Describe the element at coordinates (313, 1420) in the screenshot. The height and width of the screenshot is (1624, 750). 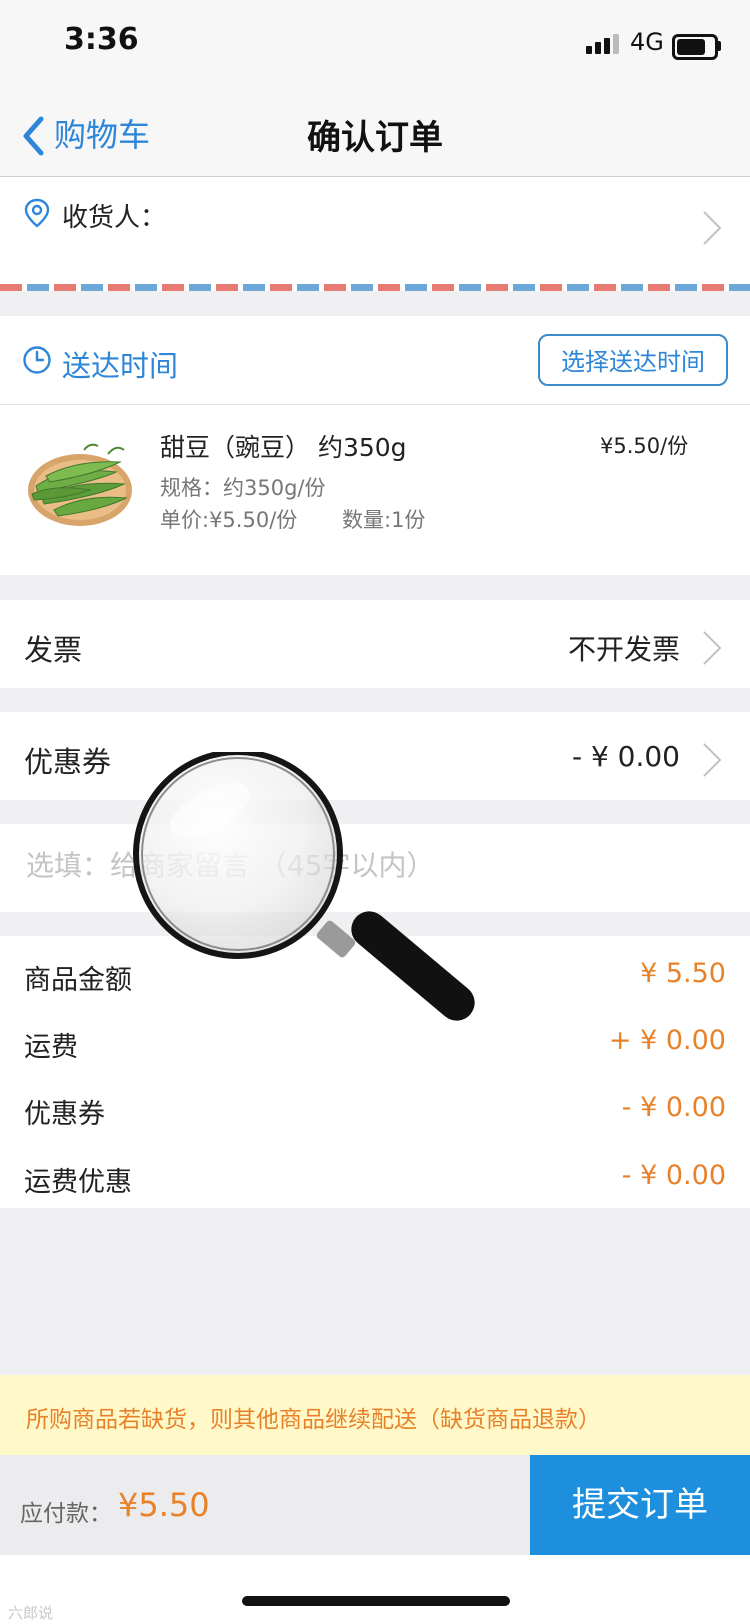
I see `stockout-notice-text: 所购商品若缺货，则其他商品继续配送（缺货商品退款）` at that location.